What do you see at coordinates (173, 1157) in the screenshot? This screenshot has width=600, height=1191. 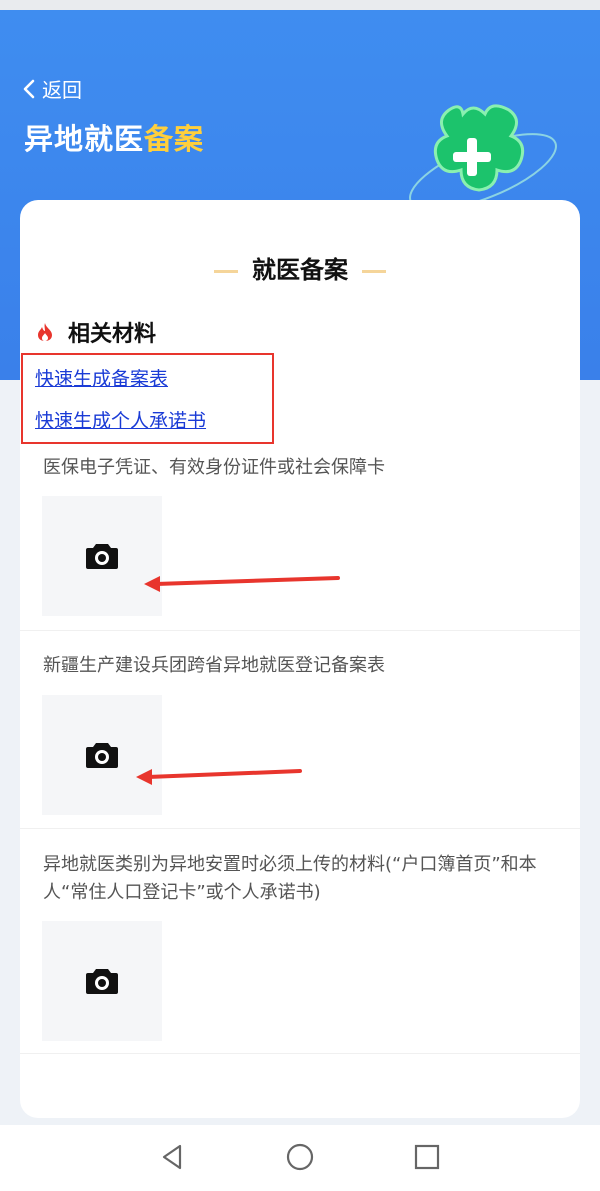 I see `back-triangle-icon` at bounding box center [173, 1157].